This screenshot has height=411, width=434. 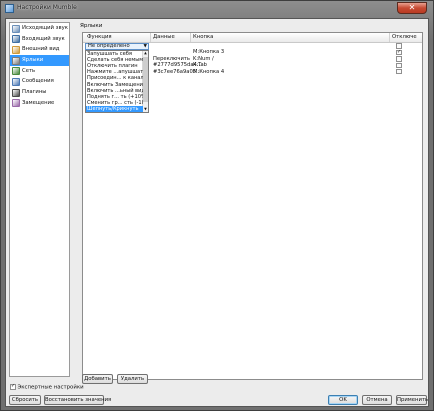 I want to click on close-button: ✕, so click(x=412, y=8).